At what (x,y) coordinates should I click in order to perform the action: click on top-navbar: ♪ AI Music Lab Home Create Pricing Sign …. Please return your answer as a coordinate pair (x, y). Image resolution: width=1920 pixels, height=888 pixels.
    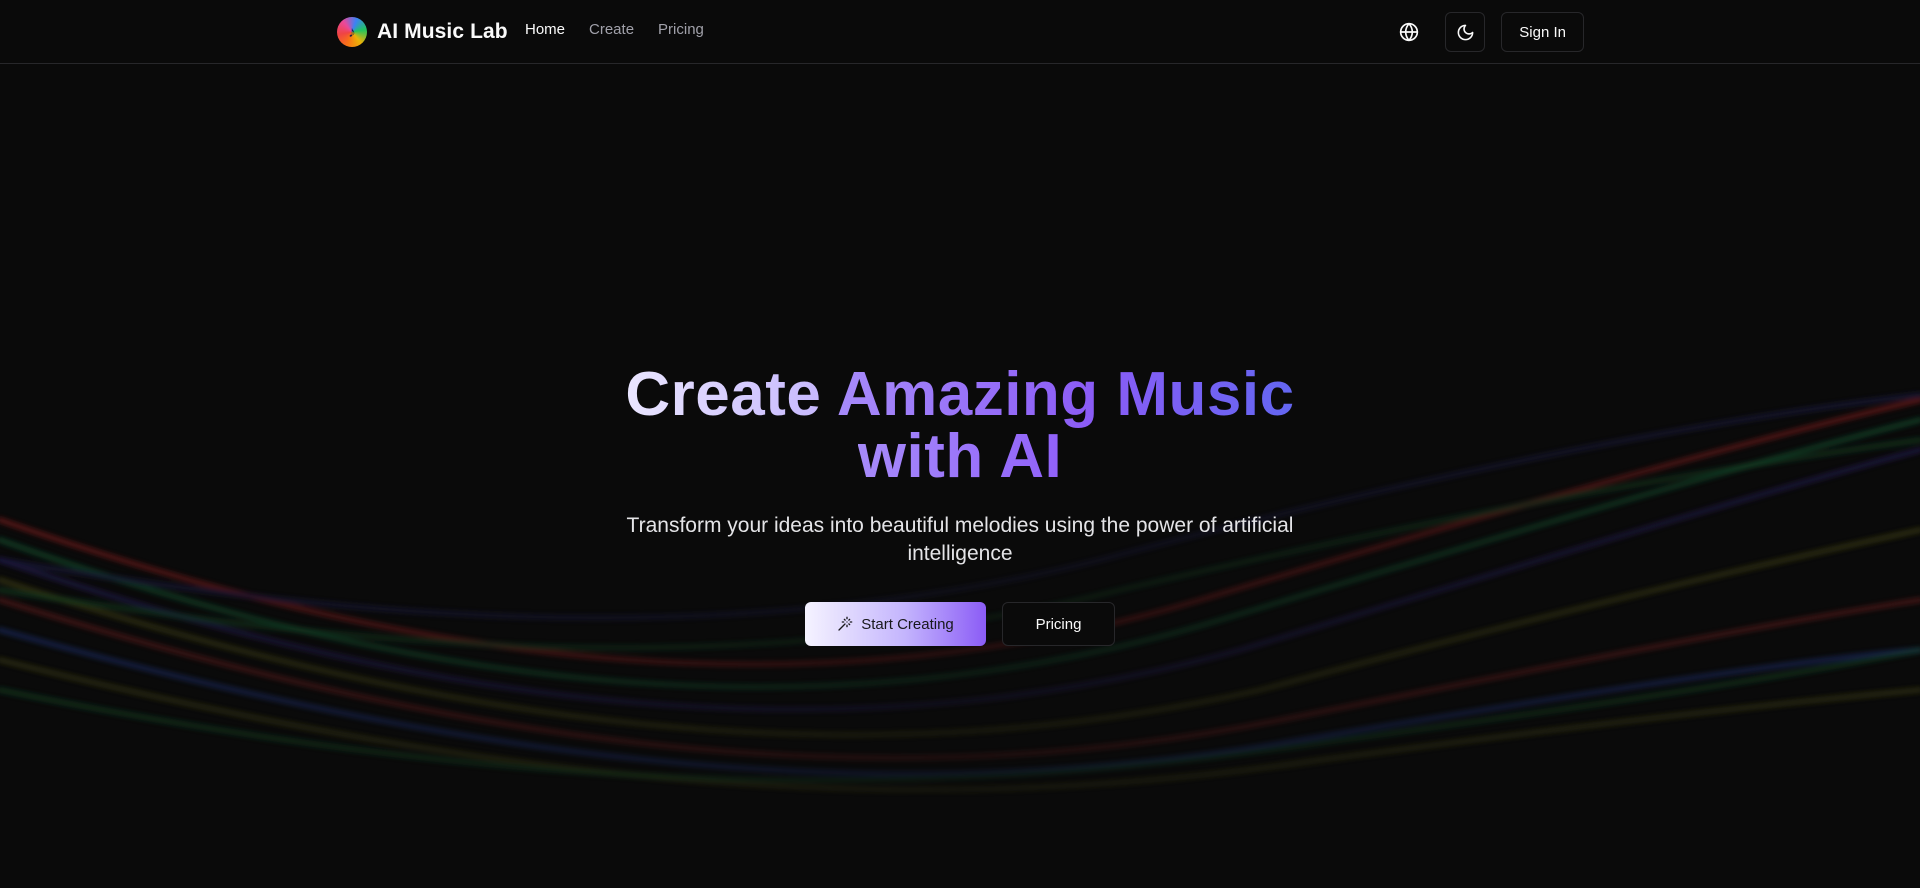
    Looking at the image, I should click on (960, 32).